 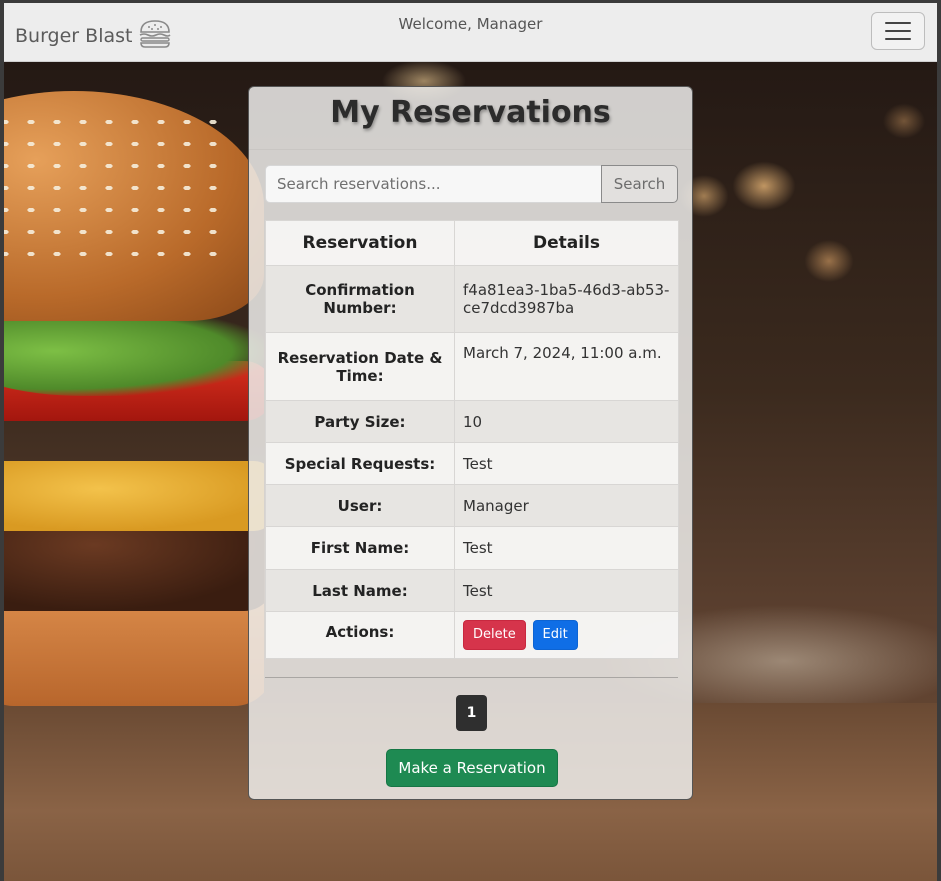 I want to click on make-reservation-button: Make a Reservation, so click(x=472, y=768).